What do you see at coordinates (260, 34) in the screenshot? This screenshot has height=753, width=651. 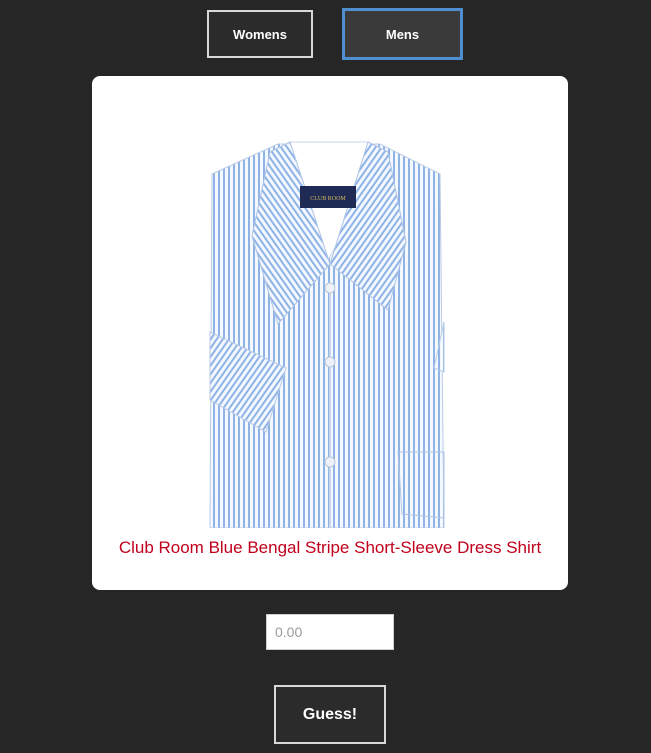 I see `womens-button: Womens` at bounding box center [260, 34].